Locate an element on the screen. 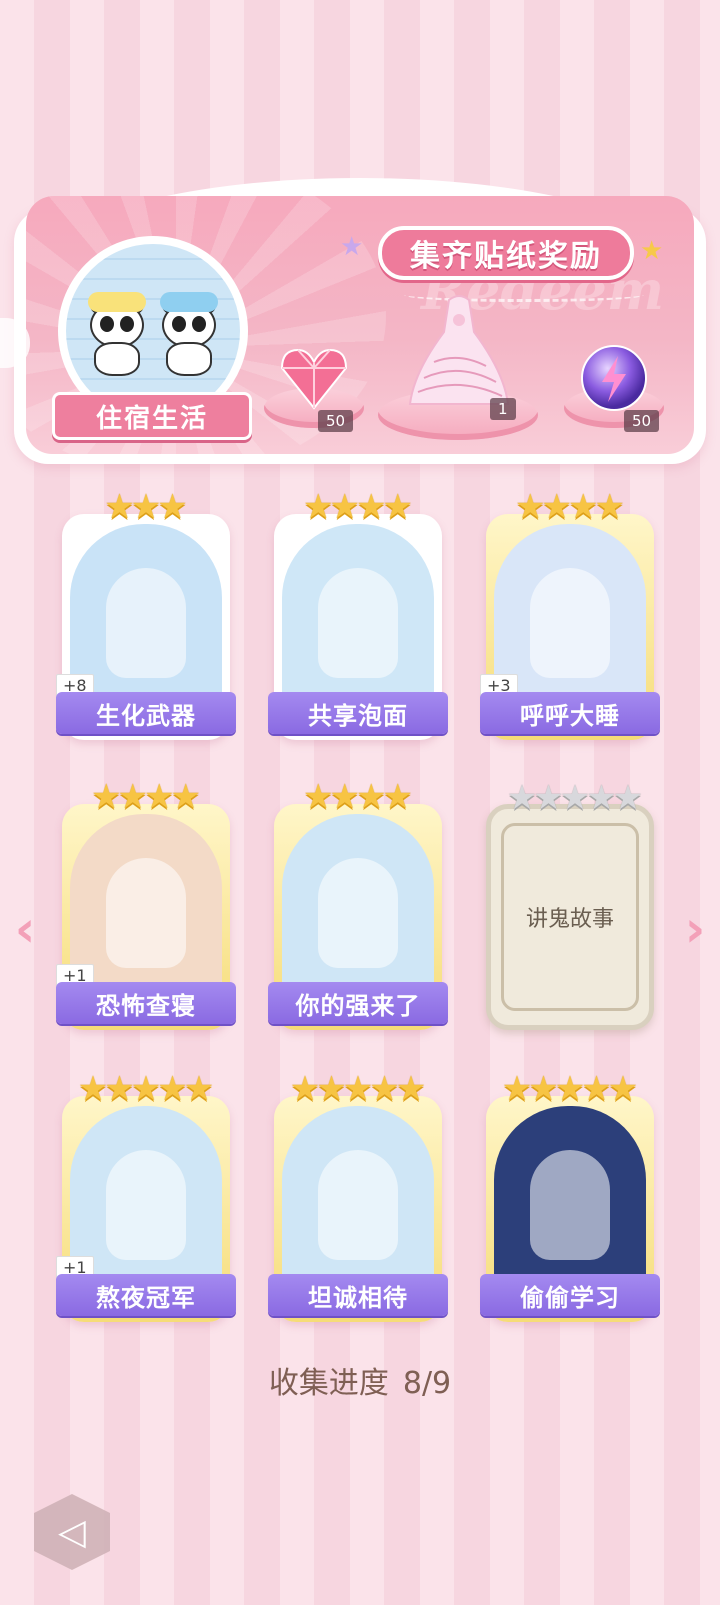 The image size is (720, 1605). sticker-card-locked: ★ ★ ★ ★ ★ 讲鬼故事 is located at coordinates (570, 905).